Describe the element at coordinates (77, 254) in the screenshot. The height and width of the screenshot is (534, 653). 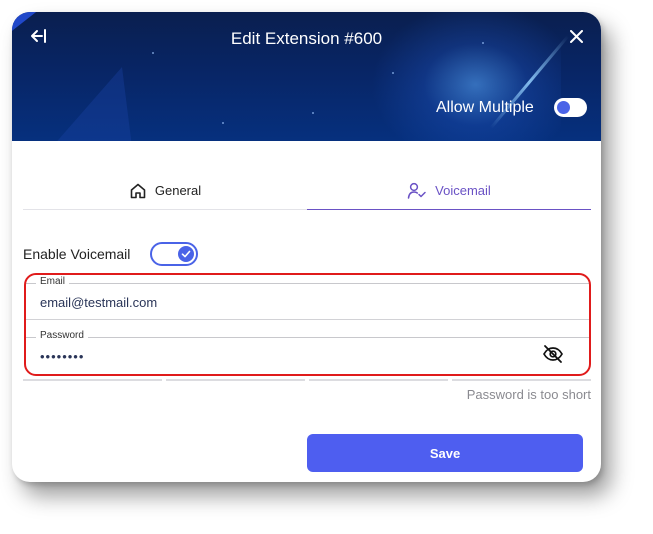
I see `enable-voicemail-label: Enable Voicemail` at that location.